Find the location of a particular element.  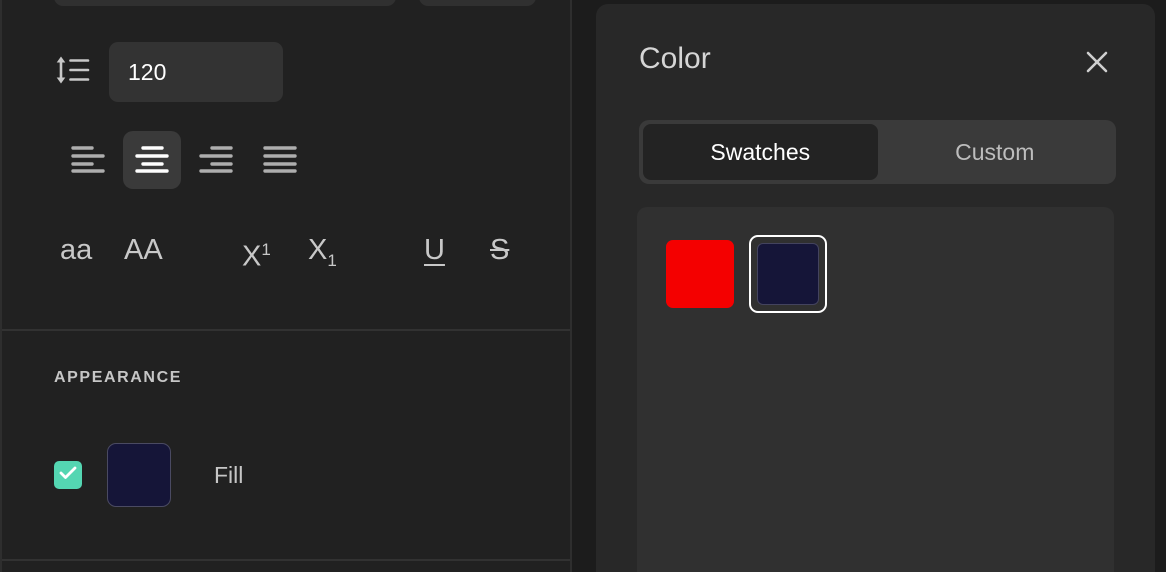

subscript-icon: X1 is located at coordinates (322, 250).